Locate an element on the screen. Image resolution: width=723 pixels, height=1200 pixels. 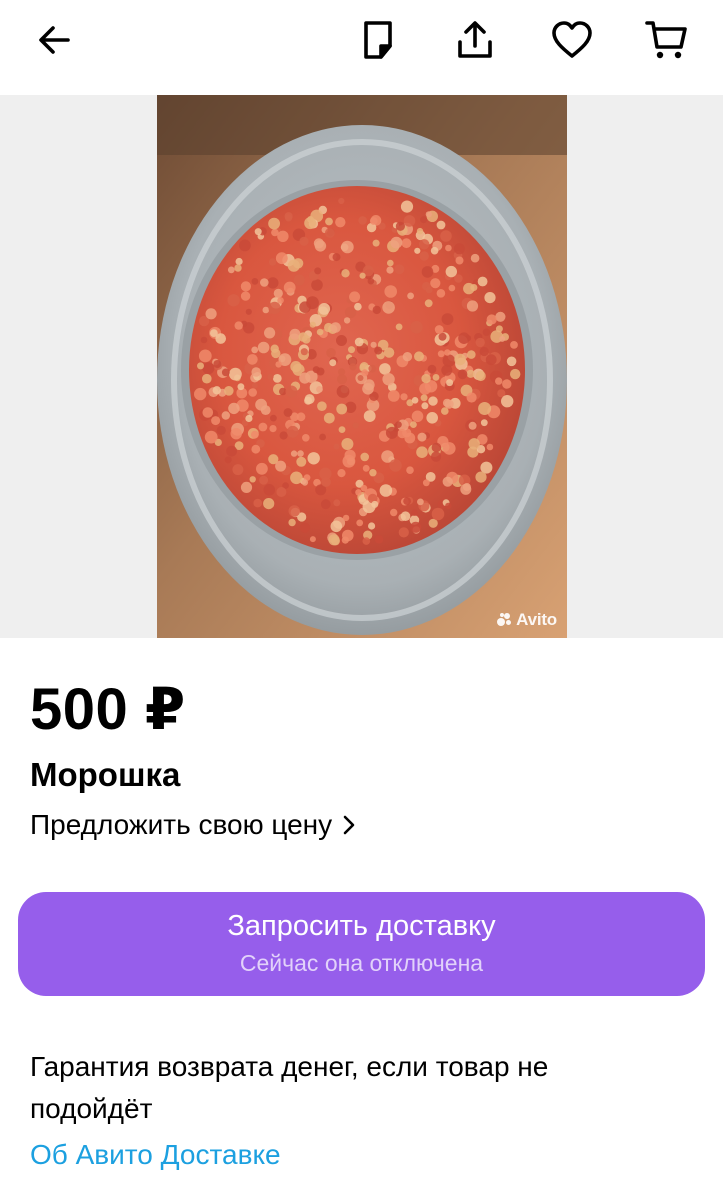
price: 500 ₽ is located at coordinates (108, 709).